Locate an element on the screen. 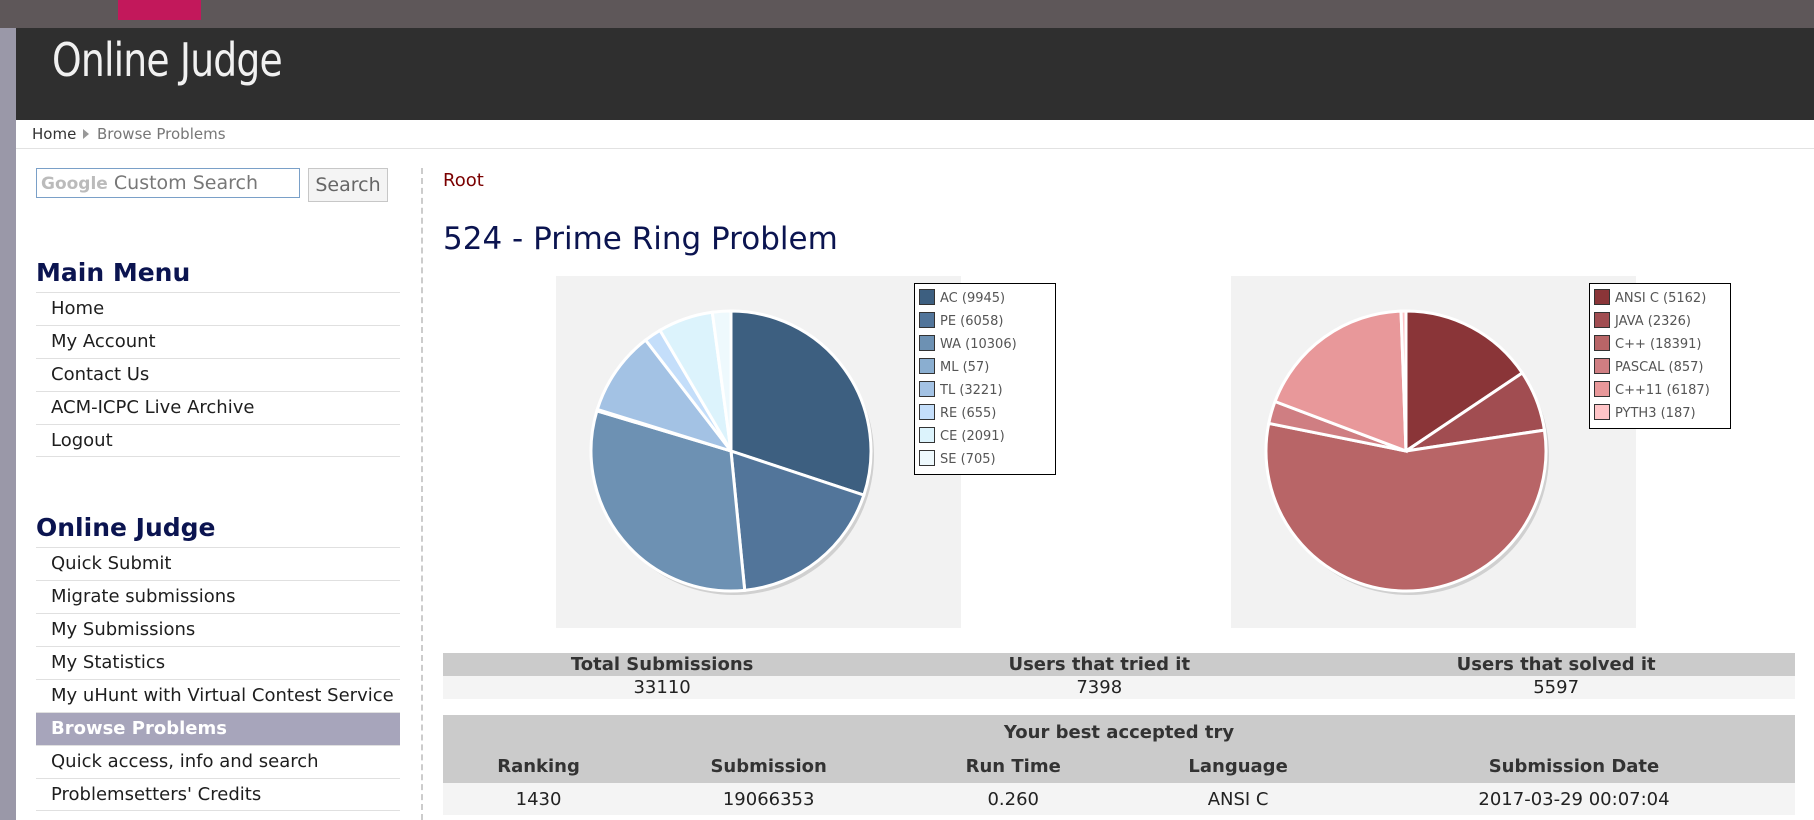  language-legend-label: C++11 (6187) is located at coordinates (1662, 390).